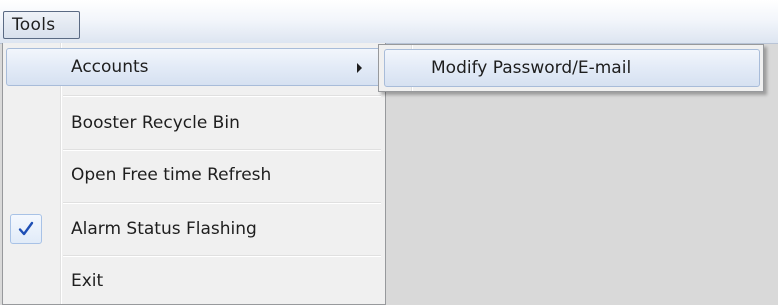  What do you see at coordinates (359, 68) in the screenshot?
I see `submenu-arrow-icon` at bounding box center [359, 68].